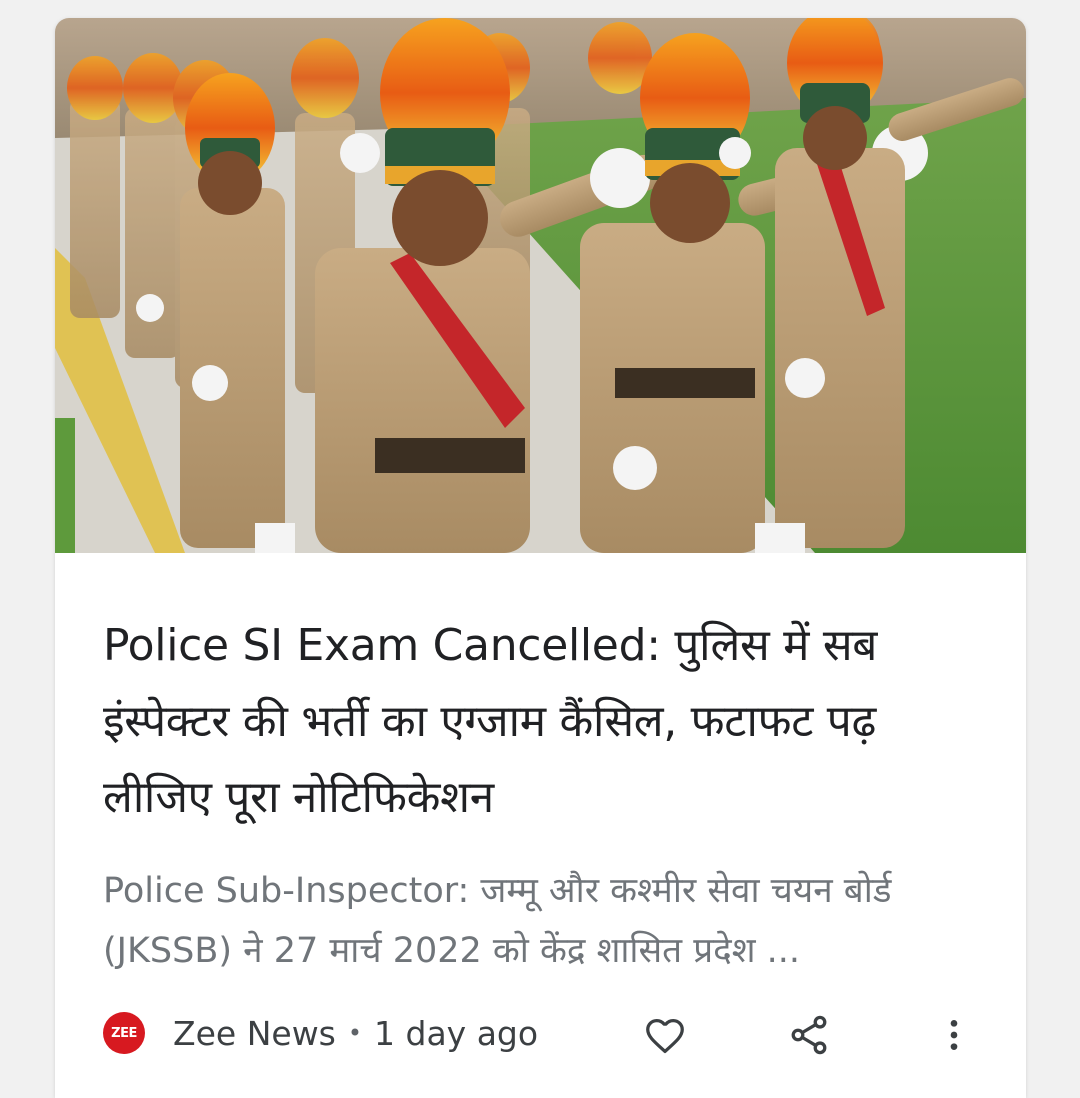 This screenshot has width=1080, height=1098. I want to click on share-button, so click(809, 1035).